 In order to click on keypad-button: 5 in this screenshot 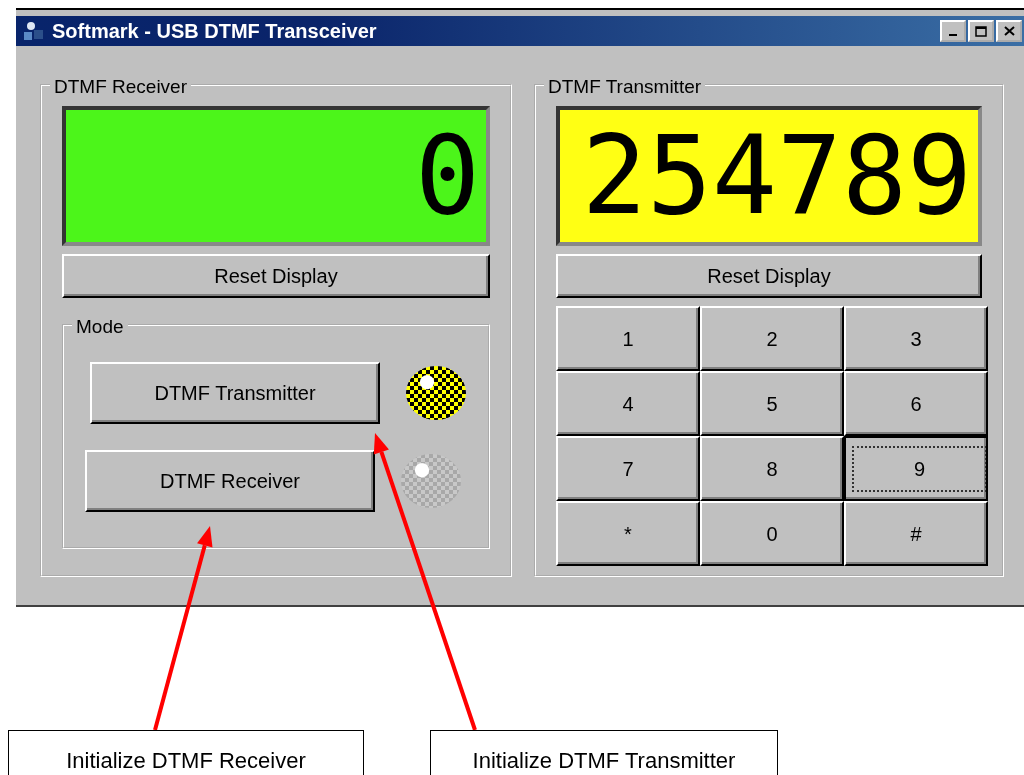, I will do `click(772, 403)`.